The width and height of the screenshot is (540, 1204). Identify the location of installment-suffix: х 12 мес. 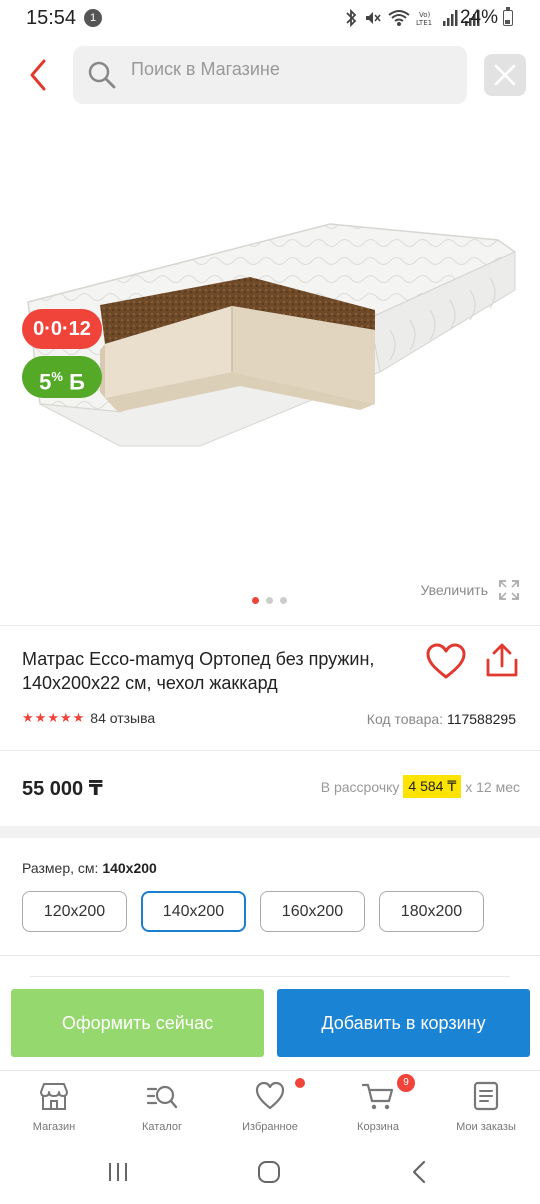
(492, 786).